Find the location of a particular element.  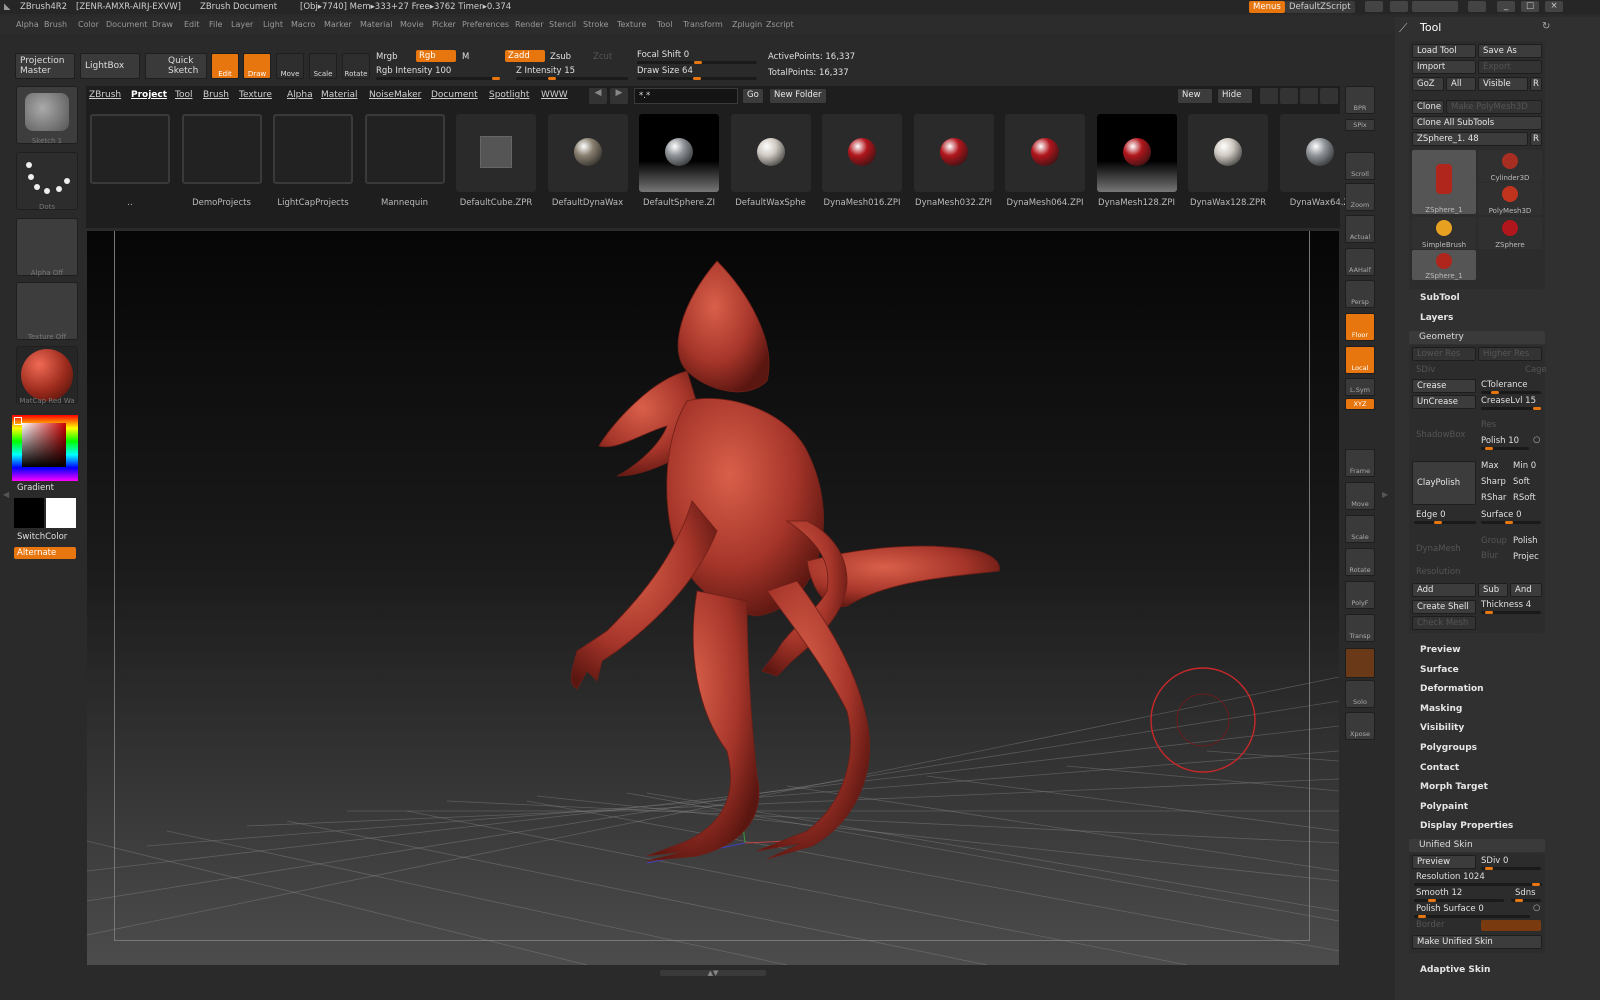

shelf-rotate-button: Rotate is located at coordinates (1360, 562).